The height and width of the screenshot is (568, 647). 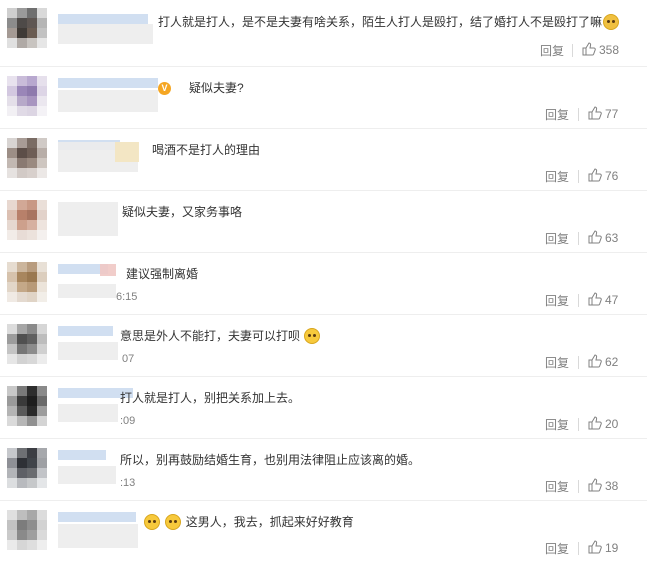 What do you see at coordinates (603, 361) in the screenshot?
I see `like-button: 62` at bounding box center [603, 361].